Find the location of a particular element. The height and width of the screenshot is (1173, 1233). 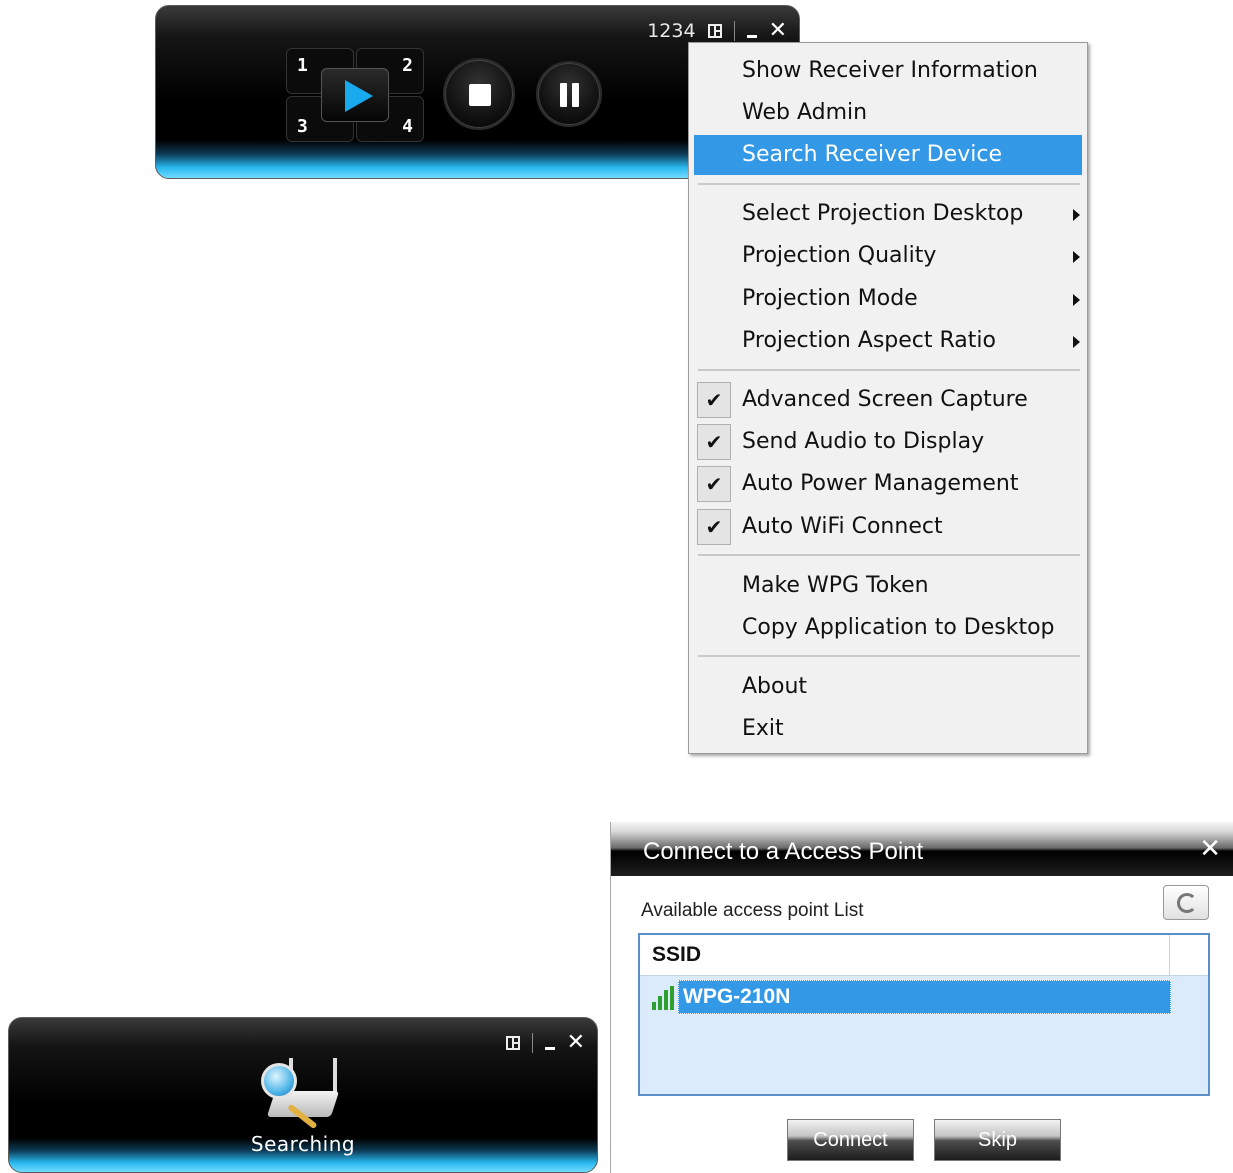

split-screen-selector: 1 2 3 4 is located at coordinates (355, 95).